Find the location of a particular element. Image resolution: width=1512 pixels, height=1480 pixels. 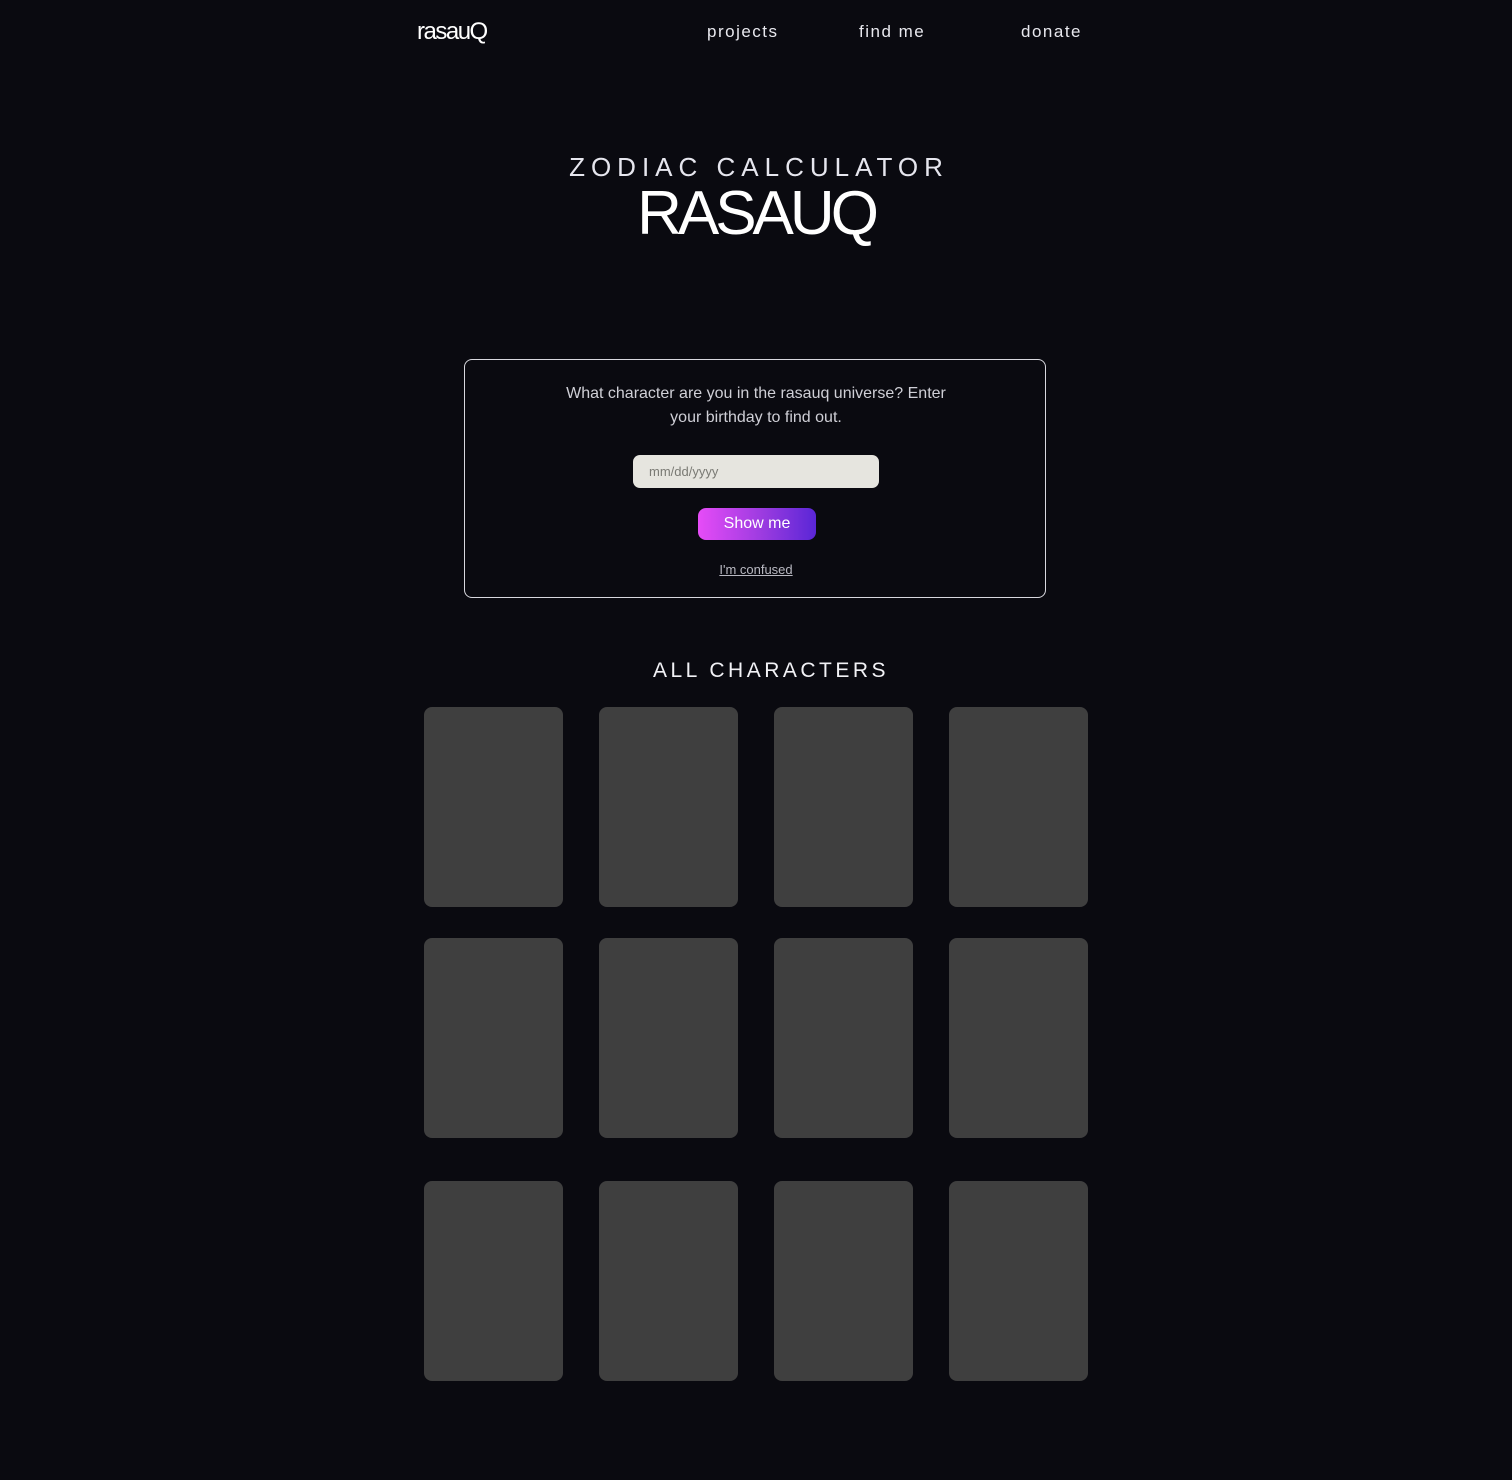

birthday-input is located at coordinates (756, 471).